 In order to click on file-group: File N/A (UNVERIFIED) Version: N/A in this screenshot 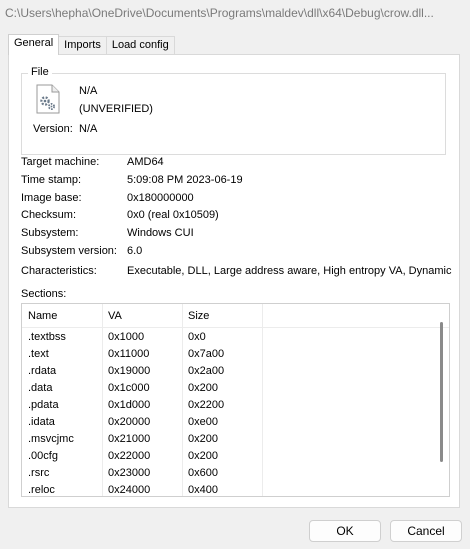, I will do `click(233, 110)`.